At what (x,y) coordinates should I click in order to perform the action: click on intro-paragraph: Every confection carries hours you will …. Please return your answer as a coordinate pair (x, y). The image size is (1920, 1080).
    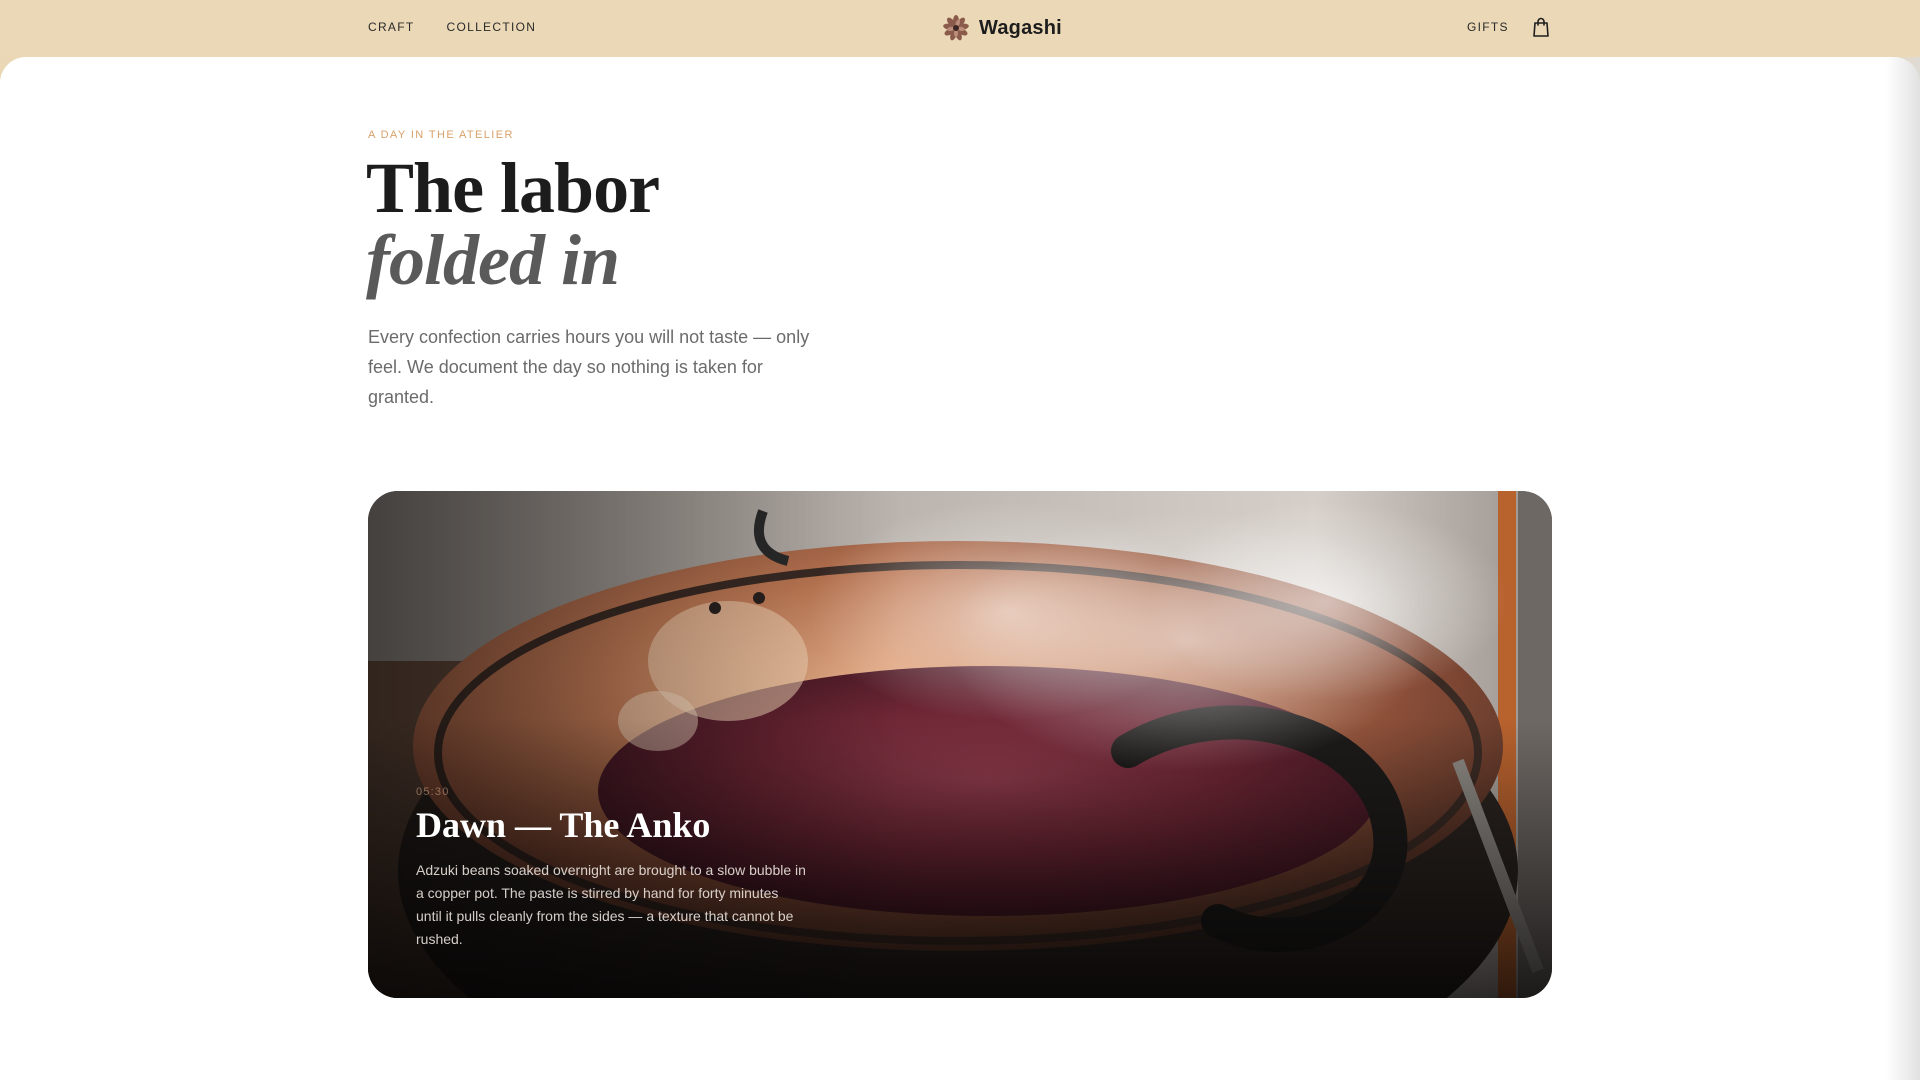
    Looking at the image, I should click on (589, 367).